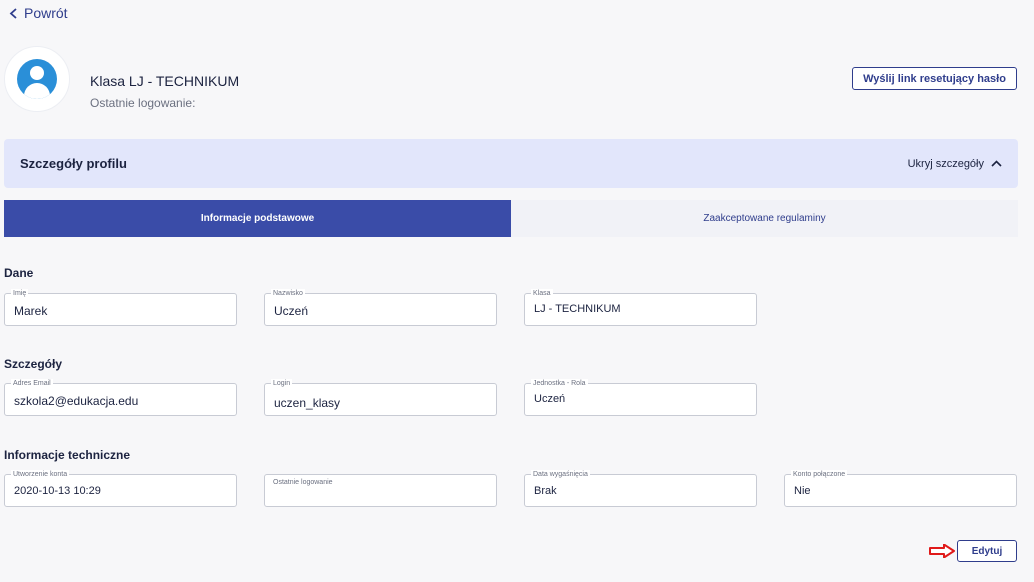 Image resolution: width=1034 pixels, height=582 pixels. Describe the element at coordinates (945, 163) in the screenshot. I see `hide-details-label: Ukryj szczegóły` at that location.